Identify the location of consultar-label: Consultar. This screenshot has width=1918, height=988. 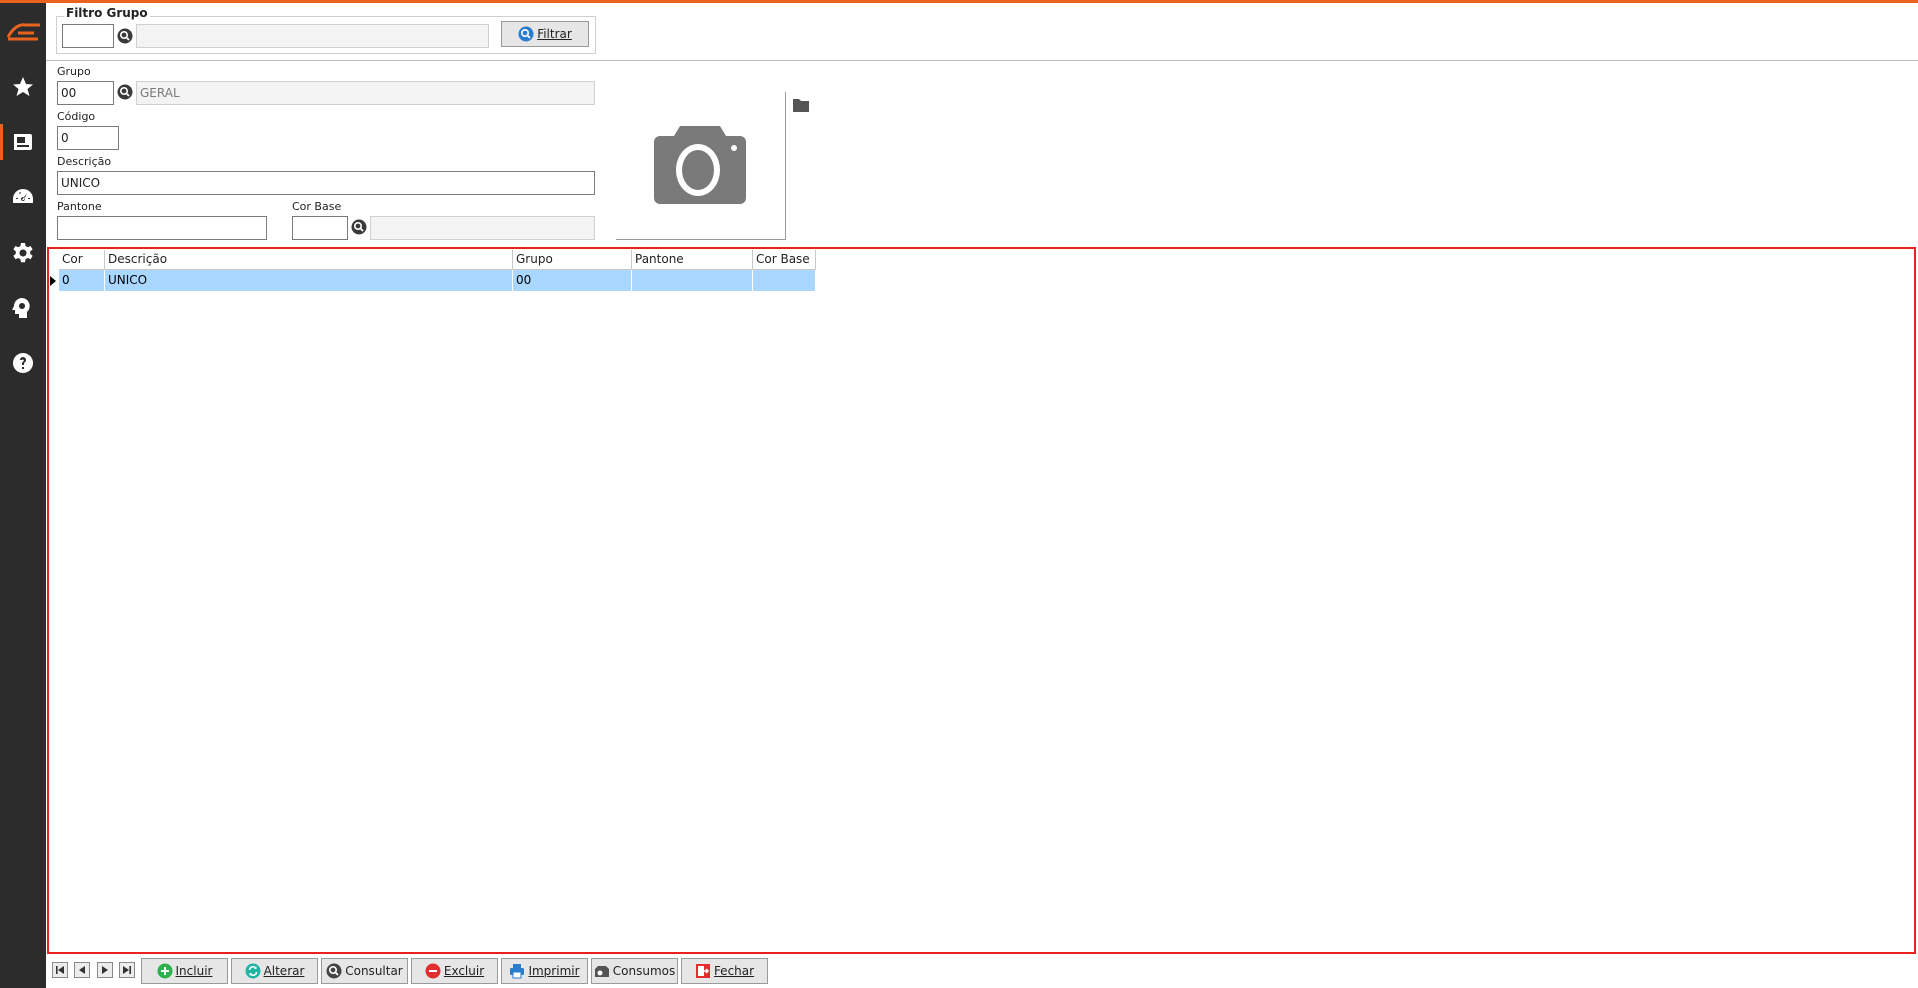
(374, 971).